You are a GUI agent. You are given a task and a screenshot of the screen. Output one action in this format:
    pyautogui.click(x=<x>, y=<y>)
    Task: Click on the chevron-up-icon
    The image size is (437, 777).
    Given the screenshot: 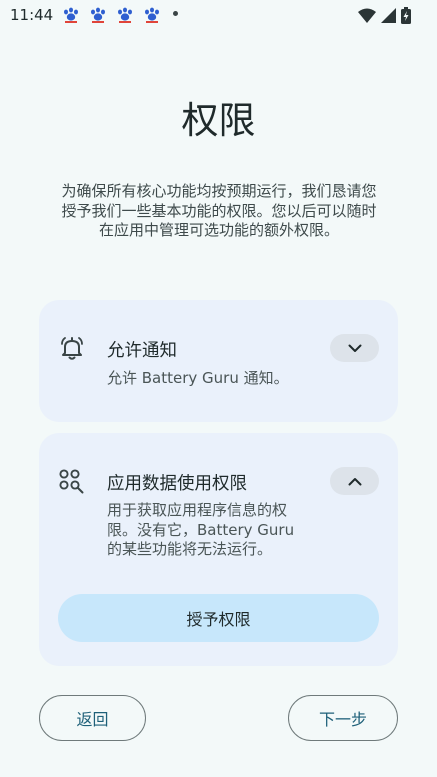 What is the action you would take?
    pyautogui.click(x=354, y=481)
    